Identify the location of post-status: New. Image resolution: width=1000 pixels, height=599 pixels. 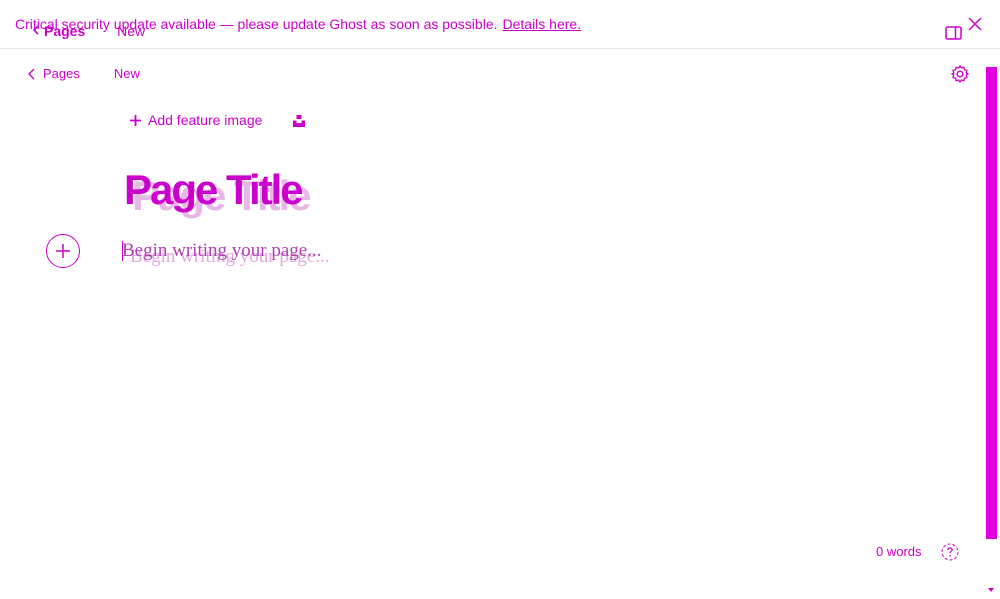
(126, 73).